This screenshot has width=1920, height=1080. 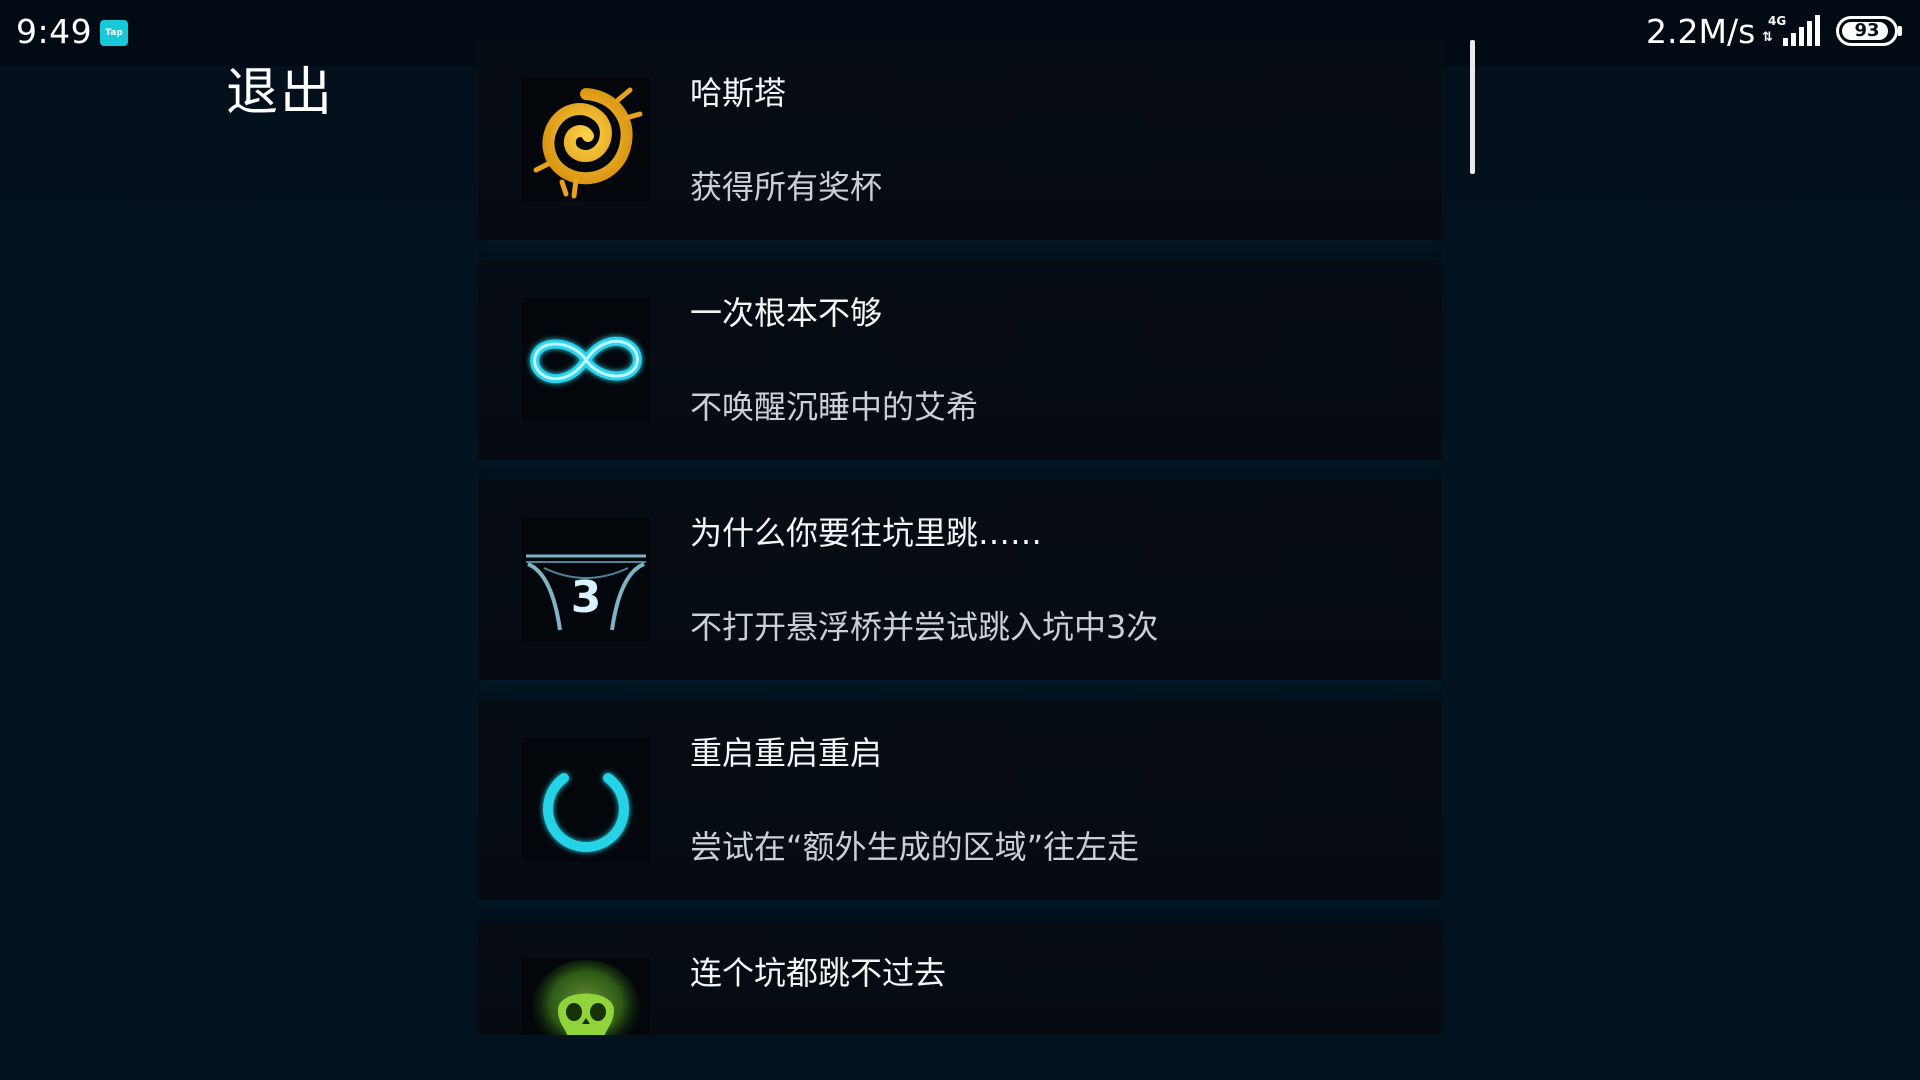 What do you see at coordinates (586, 360) in the screenshot?
I see `infinity-icon` at bounding box center [586, 360].